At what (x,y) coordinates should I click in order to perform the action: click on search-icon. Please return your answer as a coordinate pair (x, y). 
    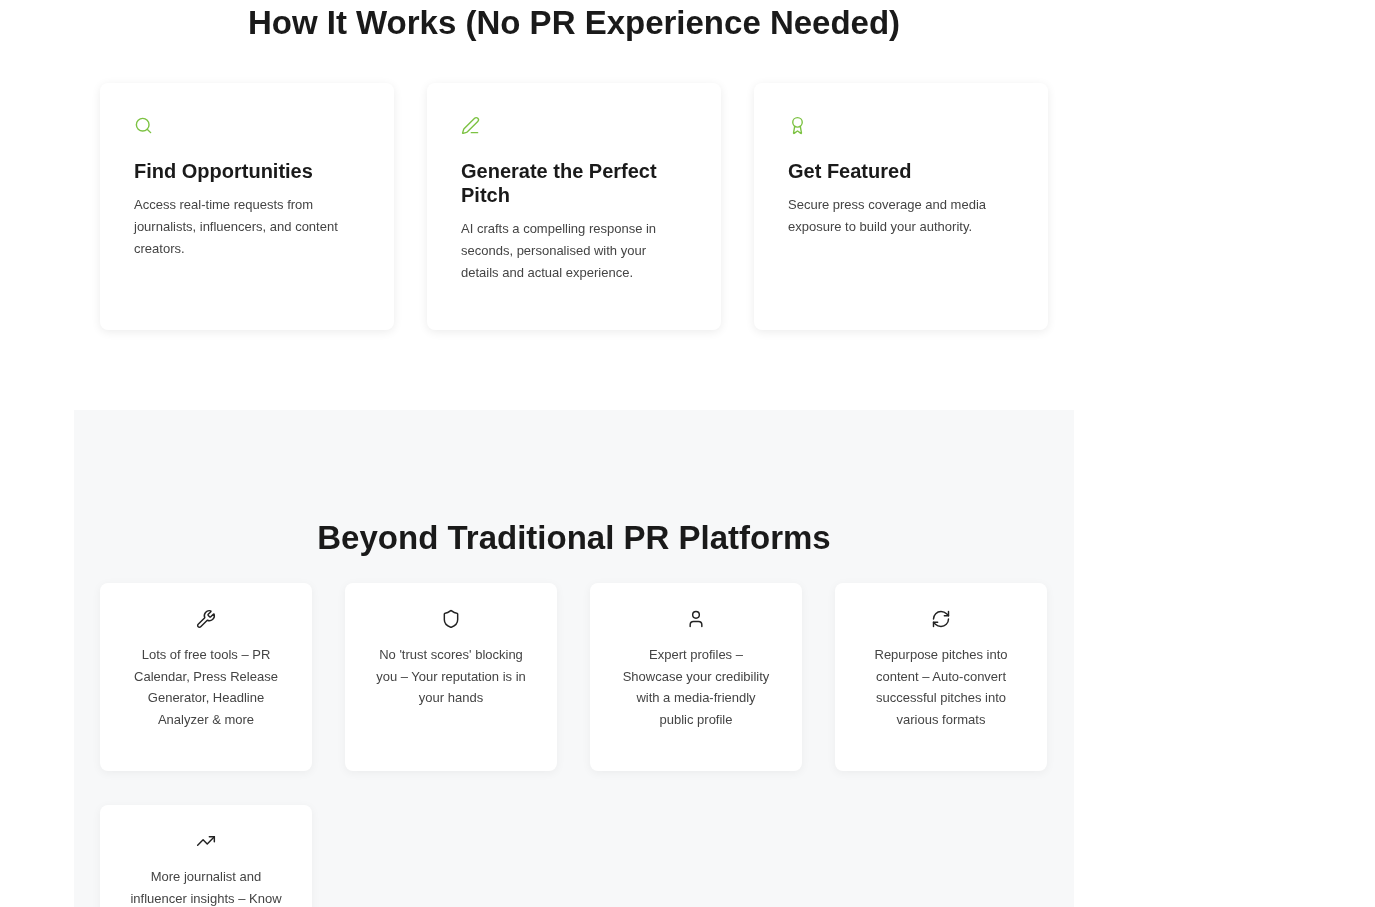
    Looking at the image, I should click on (143, 125).